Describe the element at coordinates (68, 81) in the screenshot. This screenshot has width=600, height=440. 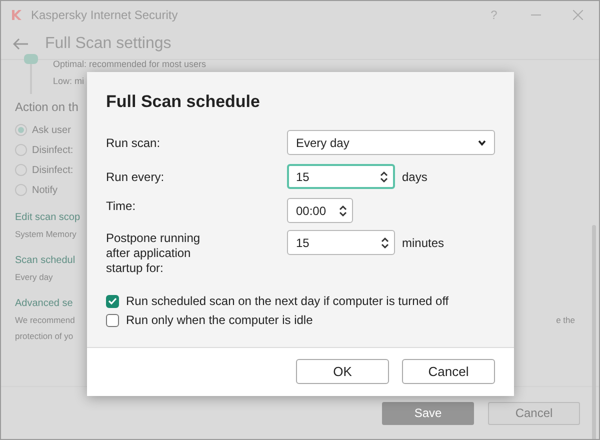
I see `level-option-text: Low: mi` at that location.